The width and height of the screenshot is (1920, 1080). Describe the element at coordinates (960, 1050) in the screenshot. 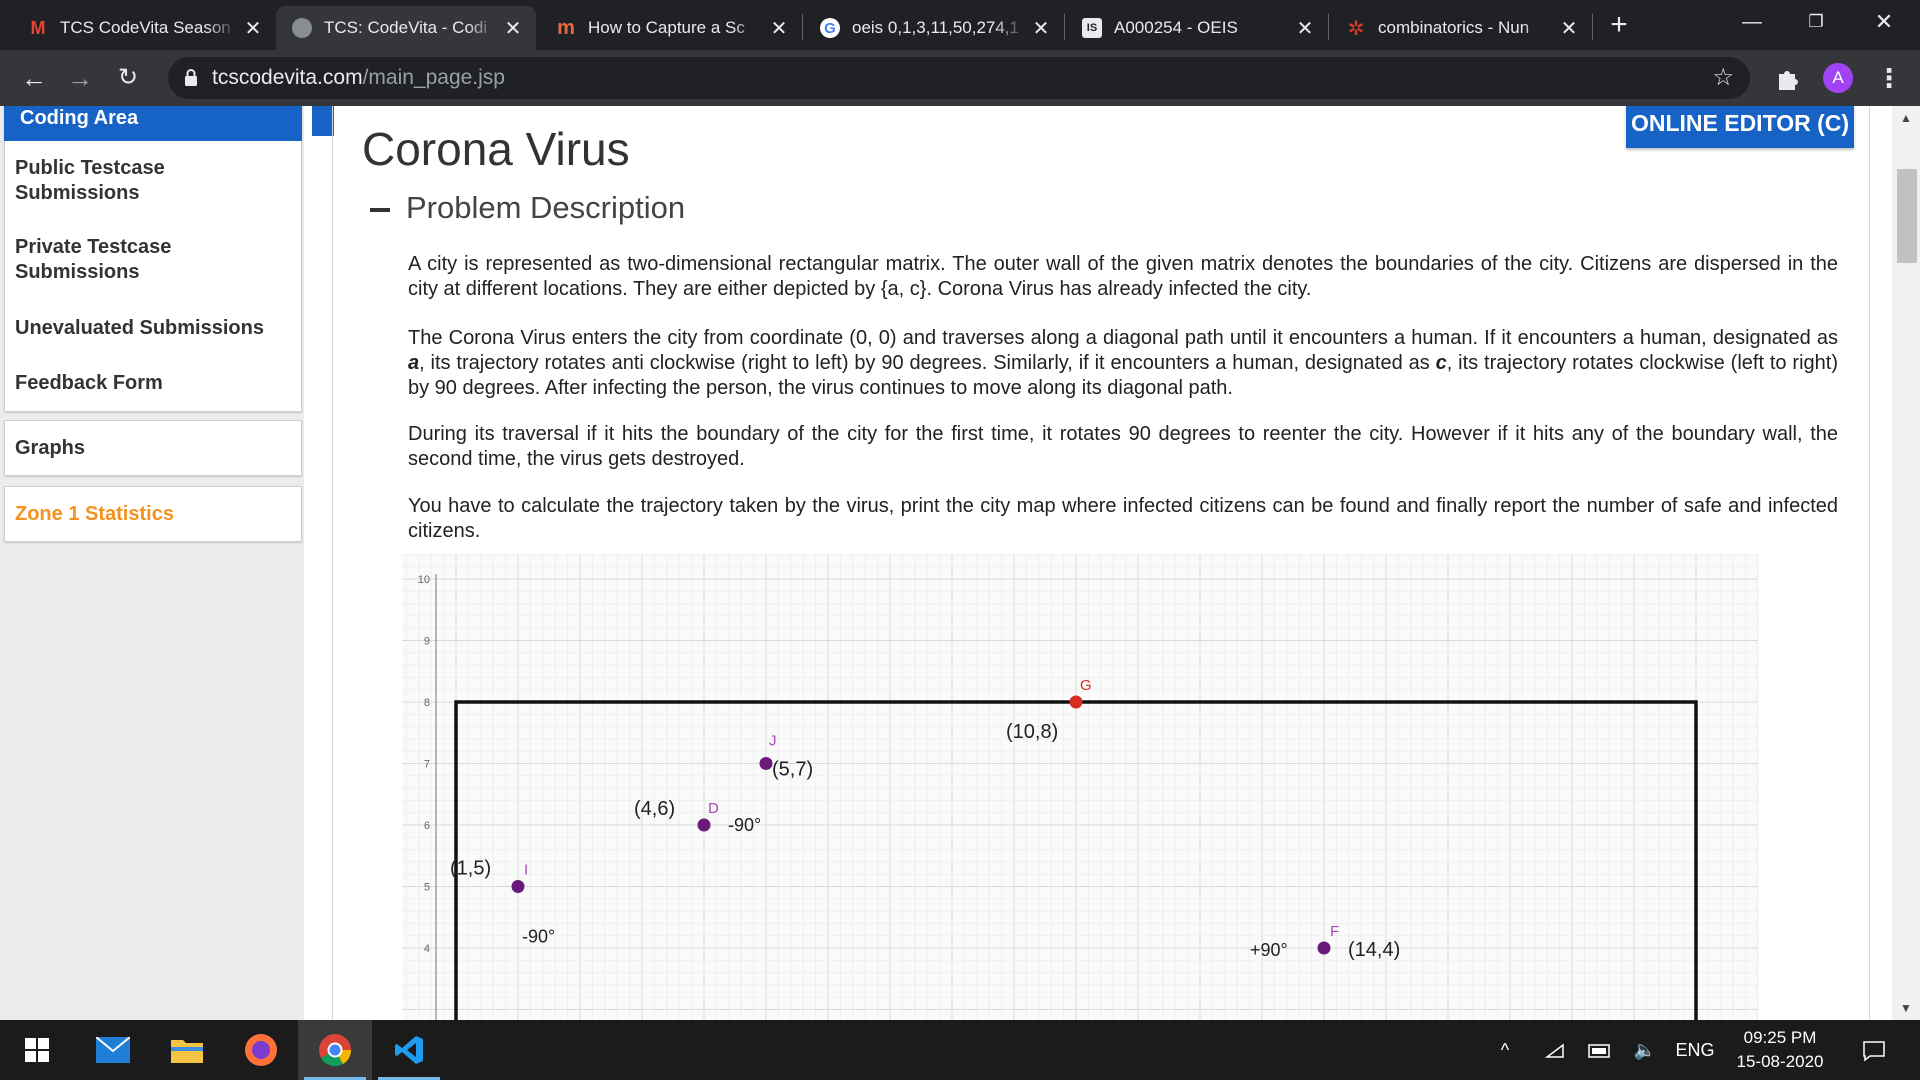

I see `windows-taskbar: ^ 🔈 ENG 09:25 PM 15-08-2020` at that location.